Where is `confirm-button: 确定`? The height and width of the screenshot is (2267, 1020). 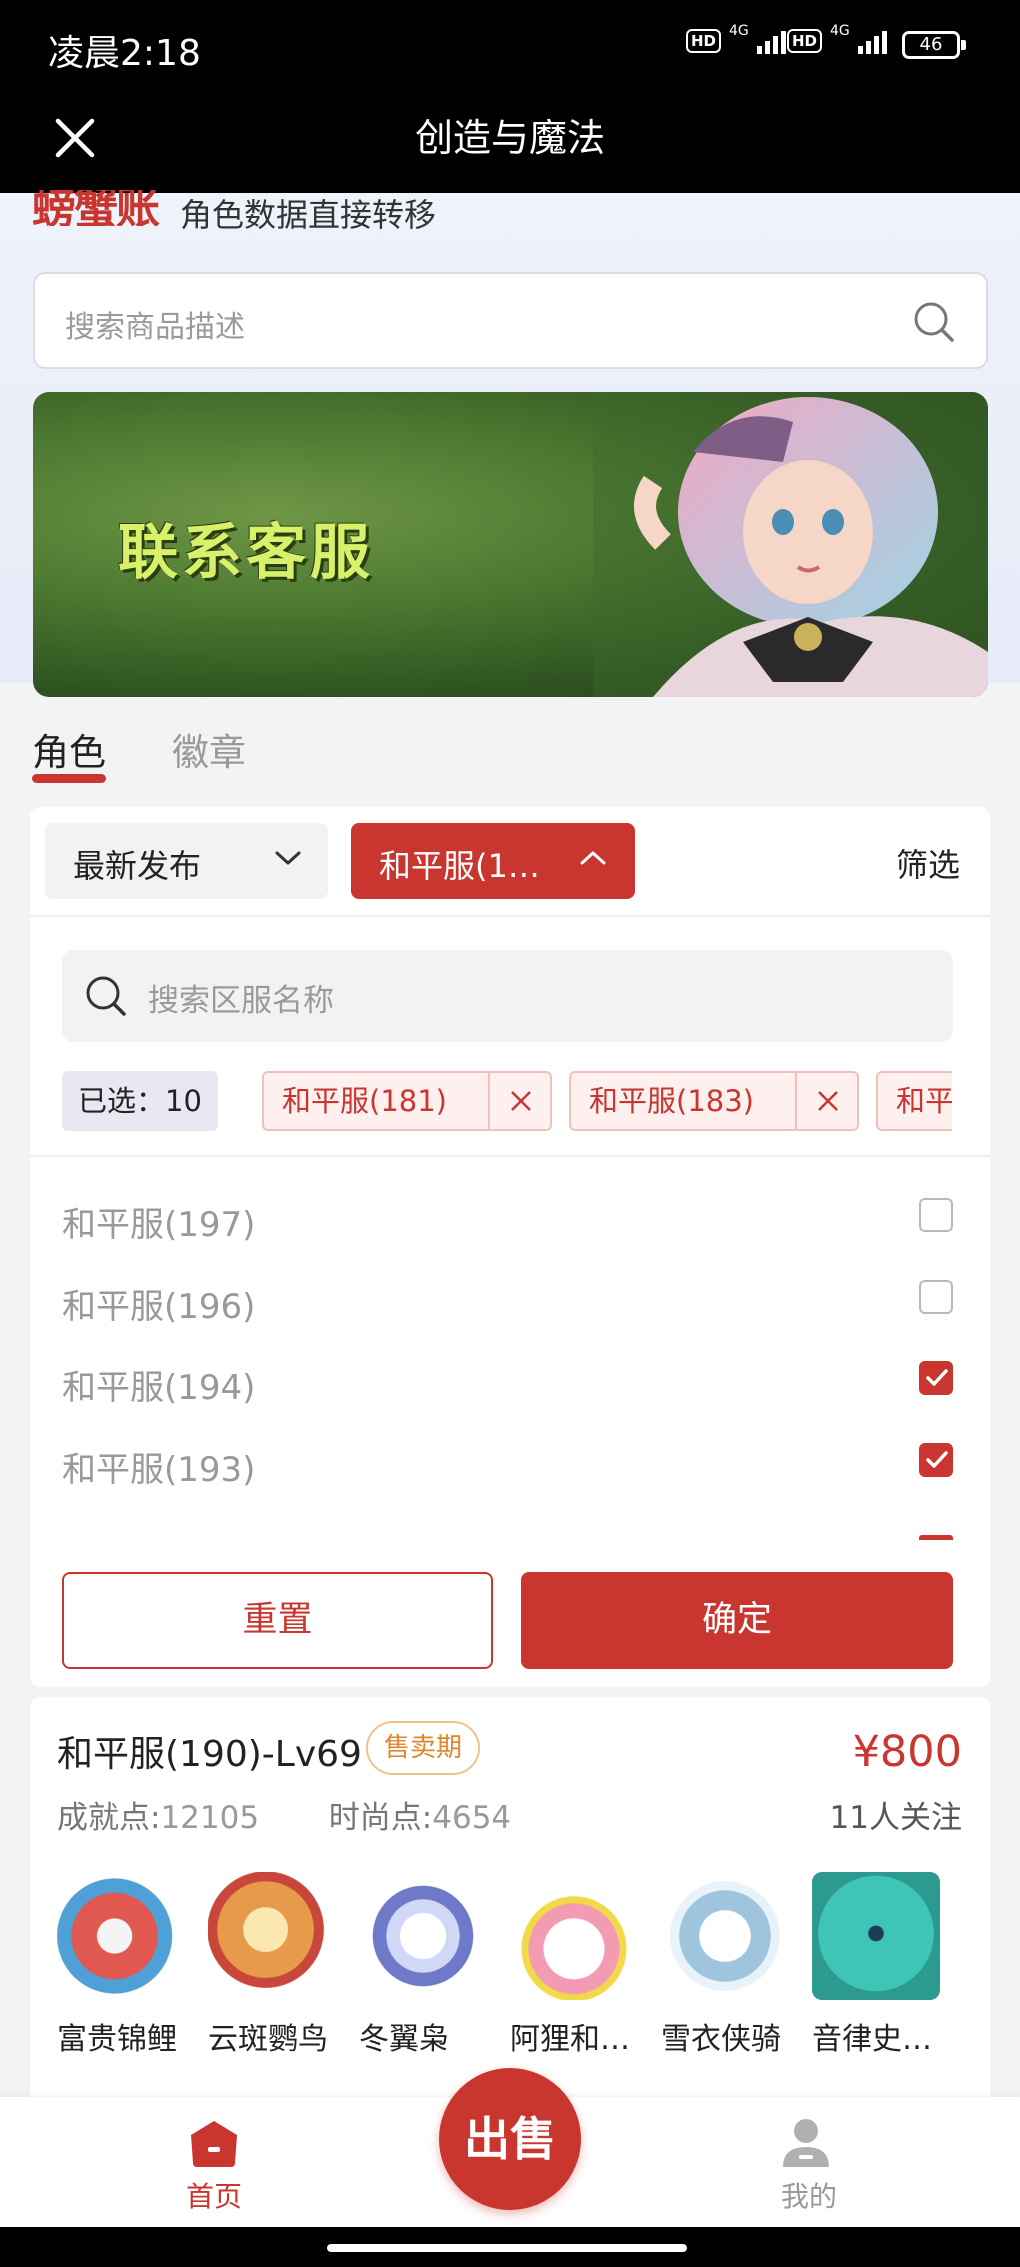 confirm-button: 确定 is located at coordinates (737, 1620).